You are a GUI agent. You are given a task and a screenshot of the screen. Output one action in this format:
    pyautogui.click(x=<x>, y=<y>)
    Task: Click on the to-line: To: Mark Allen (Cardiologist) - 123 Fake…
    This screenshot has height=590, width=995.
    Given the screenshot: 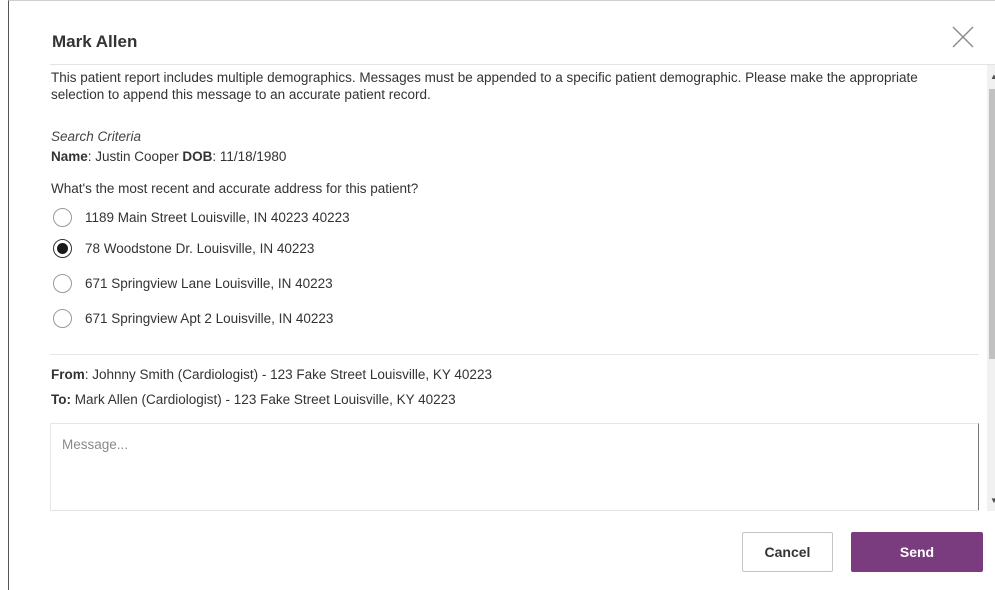 What is the action you would take?
    pyautogui.click(x=253, y=399)
    